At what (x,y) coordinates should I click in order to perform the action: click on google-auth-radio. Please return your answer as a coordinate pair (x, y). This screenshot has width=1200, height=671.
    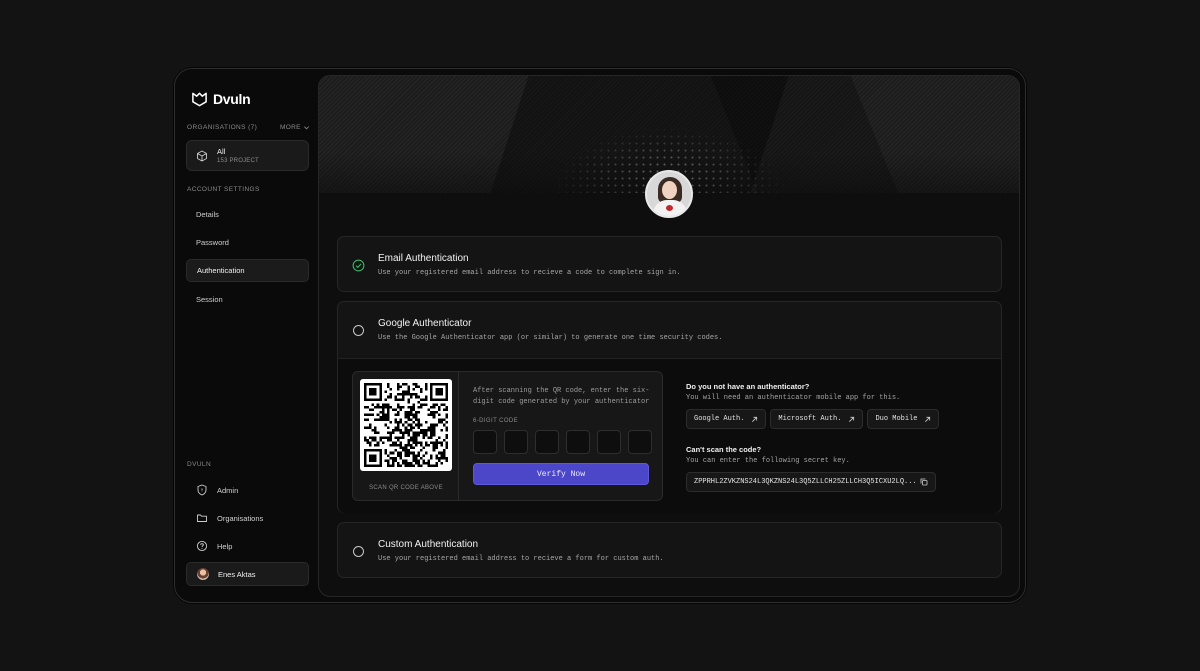
    Looking at the image, I should click on (358, 330).